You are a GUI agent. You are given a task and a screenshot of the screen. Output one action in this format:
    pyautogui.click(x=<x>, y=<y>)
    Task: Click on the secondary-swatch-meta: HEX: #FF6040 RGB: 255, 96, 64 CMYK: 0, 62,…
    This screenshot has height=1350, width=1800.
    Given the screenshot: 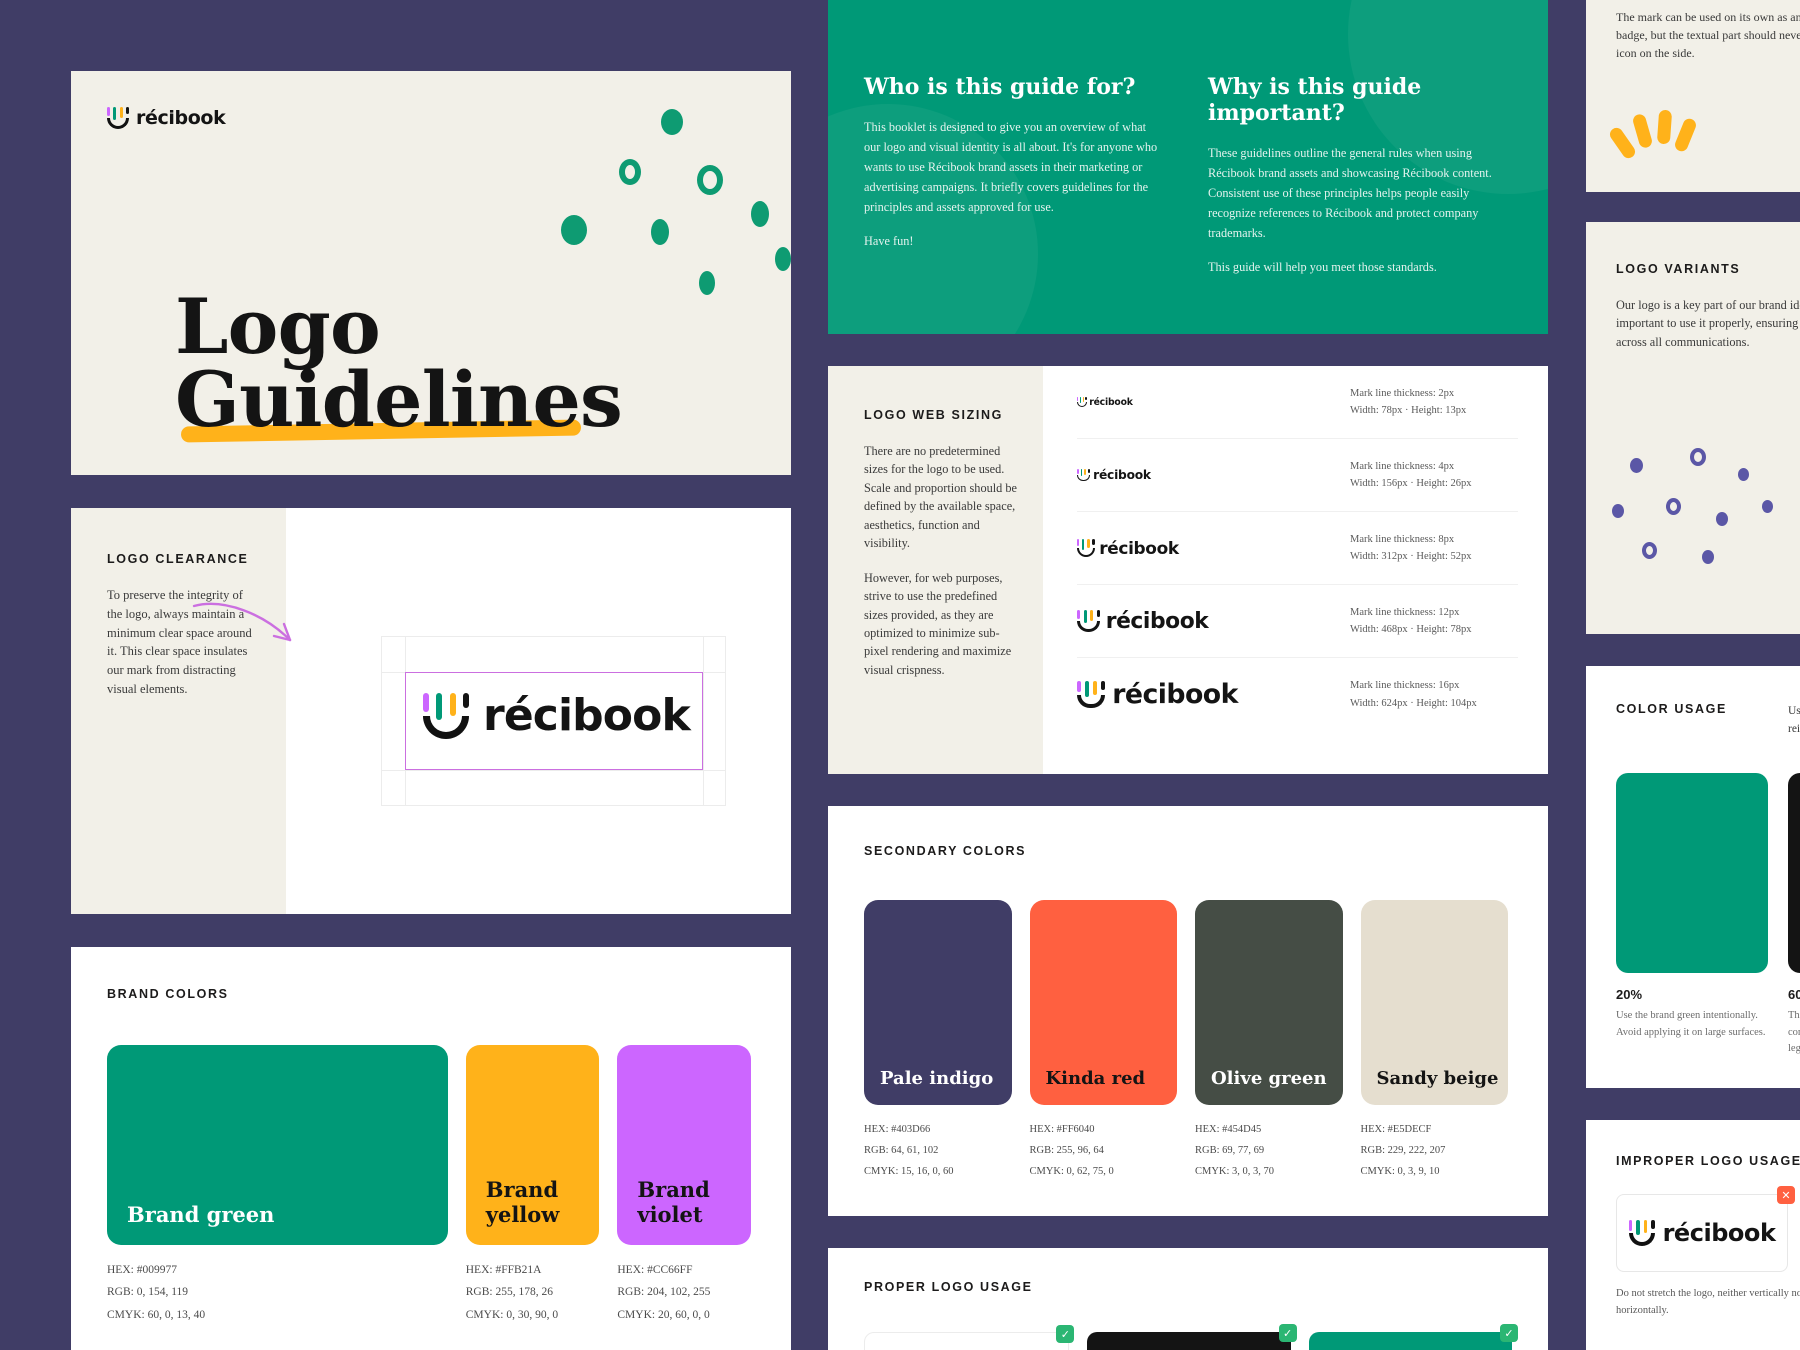 What is the action you would take?
    pyautogui.click(x=1071, y=1150)
    